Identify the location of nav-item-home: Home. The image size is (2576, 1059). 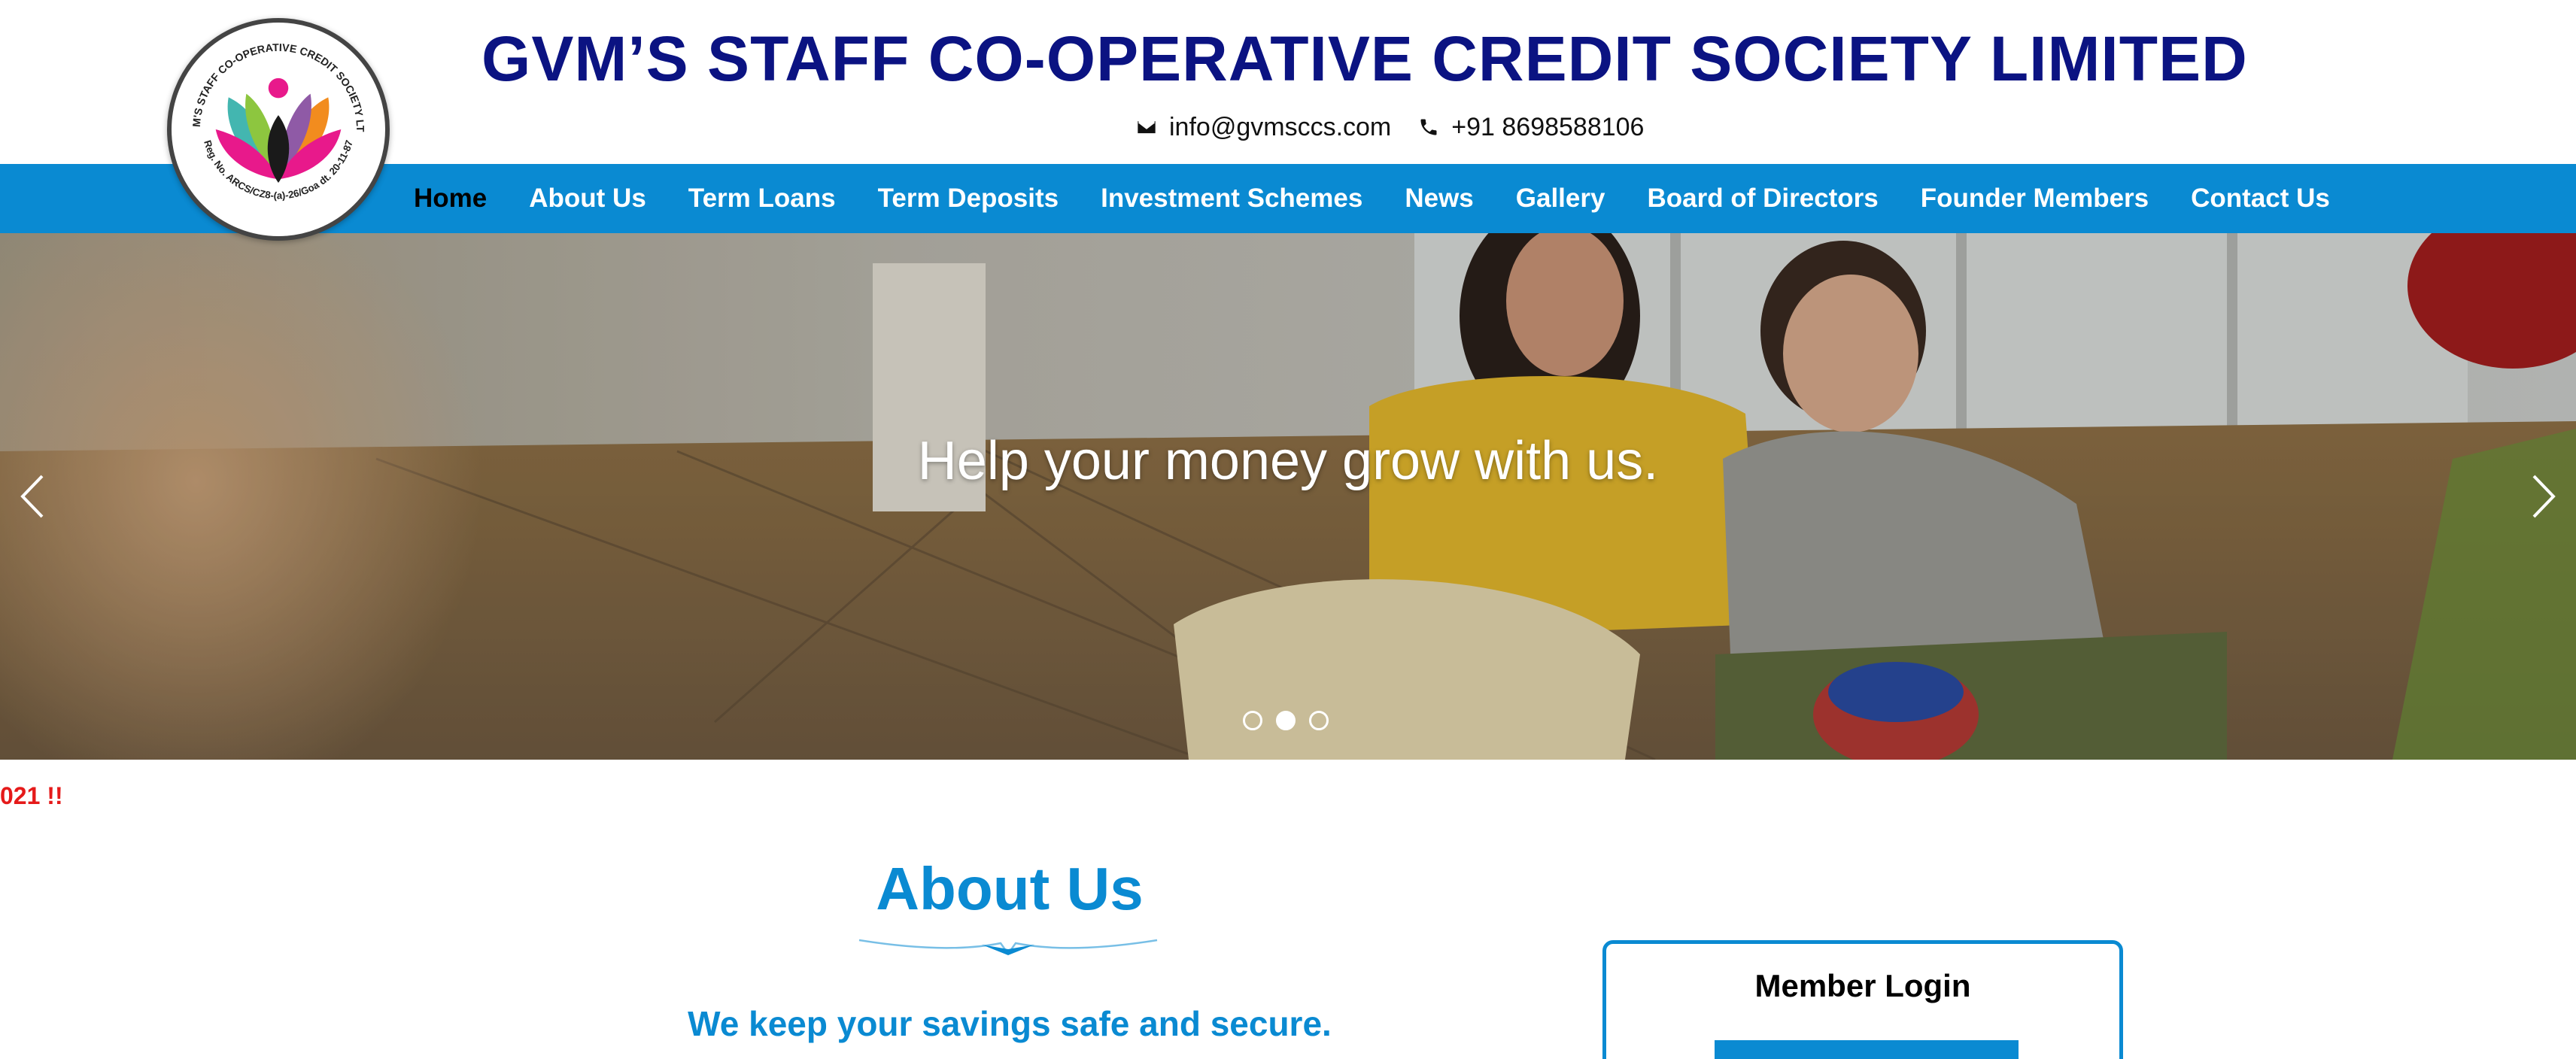
(461, 198).